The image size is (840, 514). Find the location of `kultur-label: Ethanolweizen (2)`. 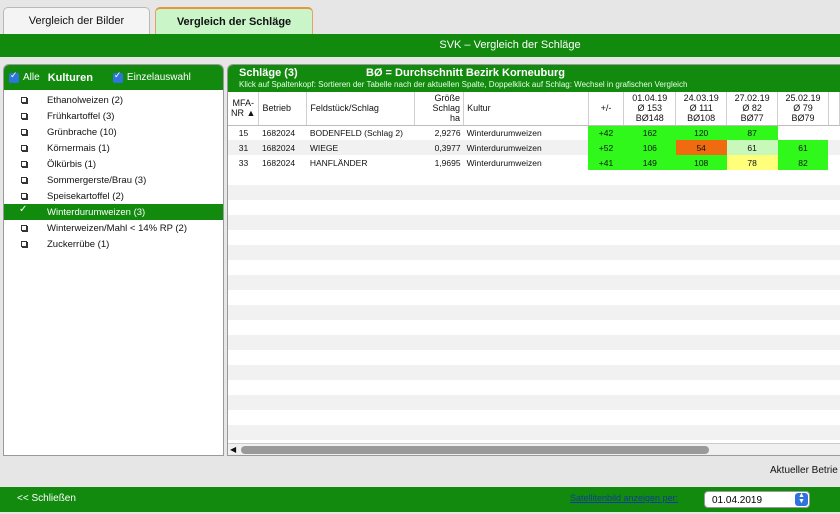

kultur-label: Ethanolweizen (2) is located at coordinates (85, 100).